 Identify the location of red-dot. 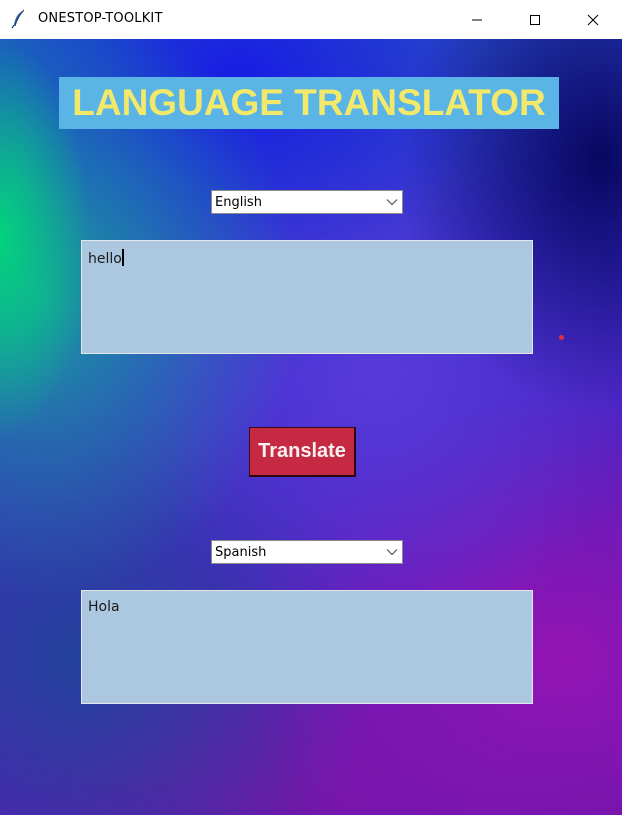
(561, 337).